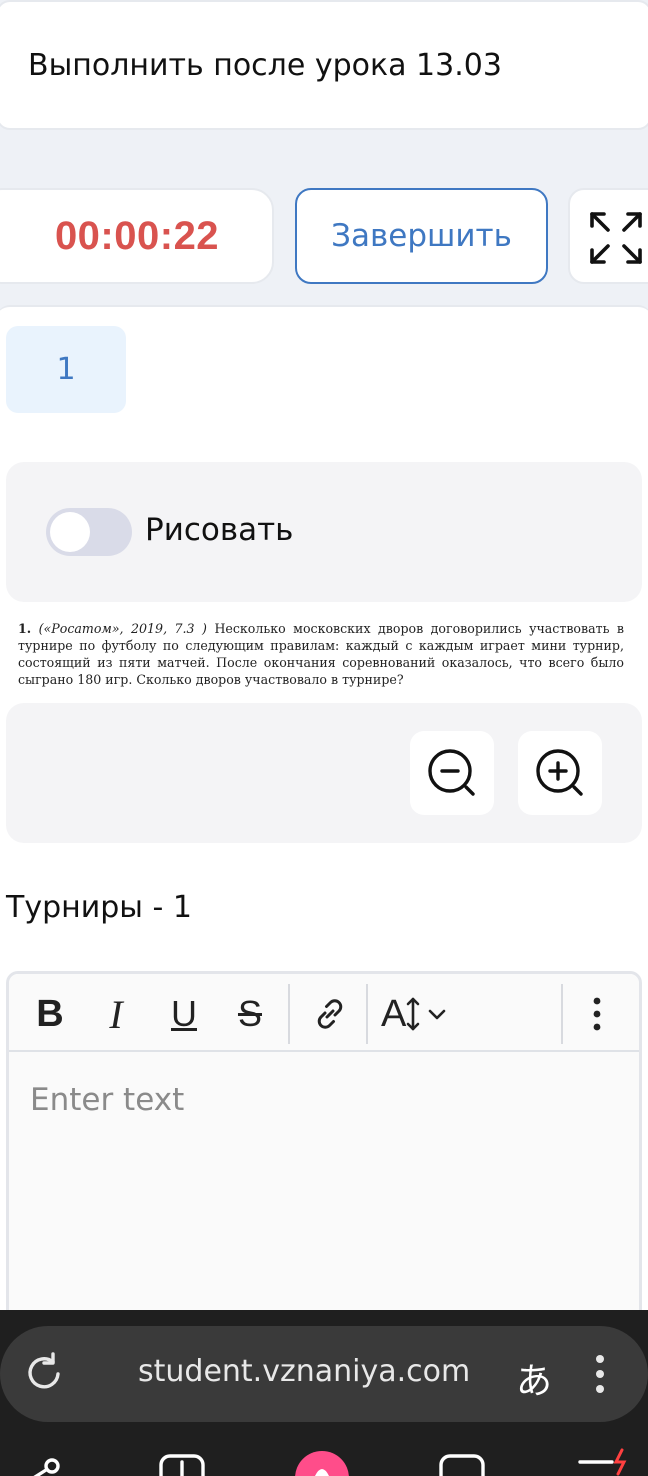 Image resolution: width=648 pixels, height=1476 pixels. What do you see at coordinates (182, 1464) in the screenshot?
I see `new-tab-icon` at bounding box center [182, 1464].